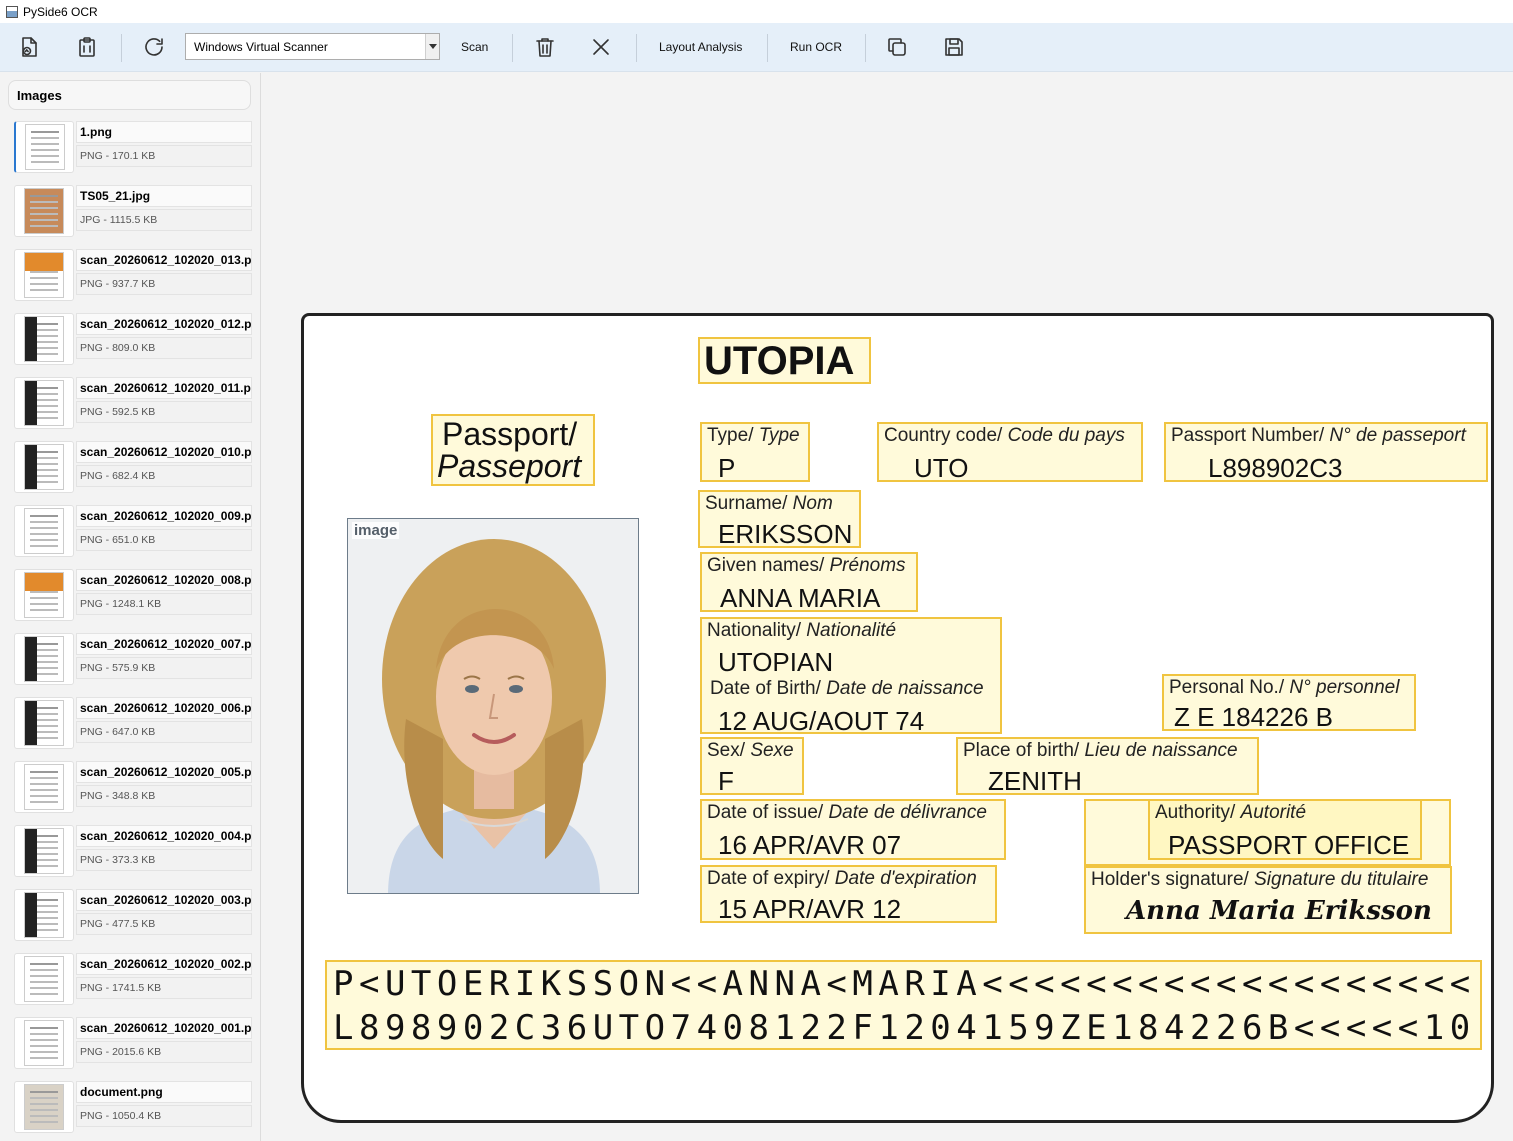  I want to click on layout-analysis-button: Layout Analysis, so click(700, 47).